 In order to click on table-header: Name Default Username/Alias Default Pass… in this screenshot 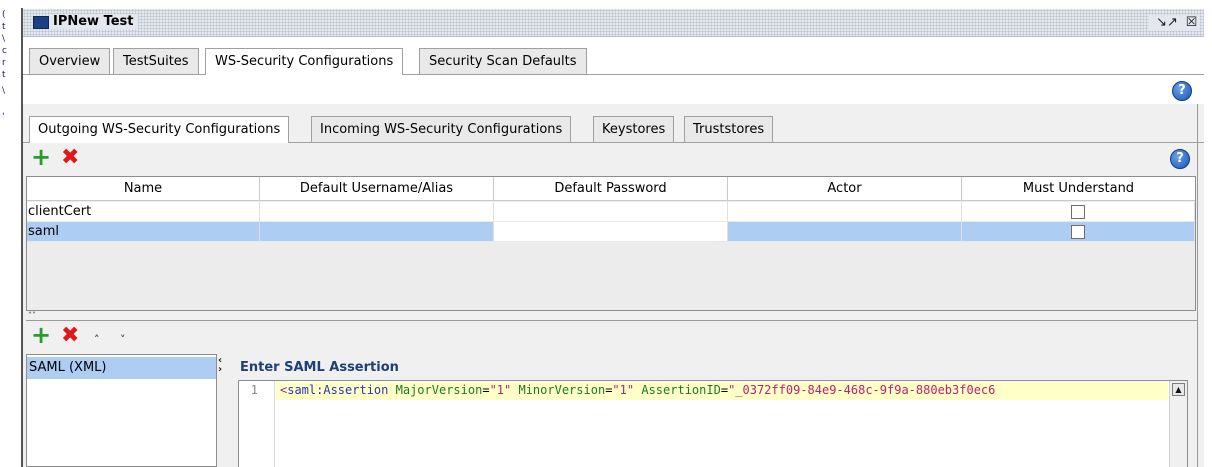, I will do `click(611, 189)`.